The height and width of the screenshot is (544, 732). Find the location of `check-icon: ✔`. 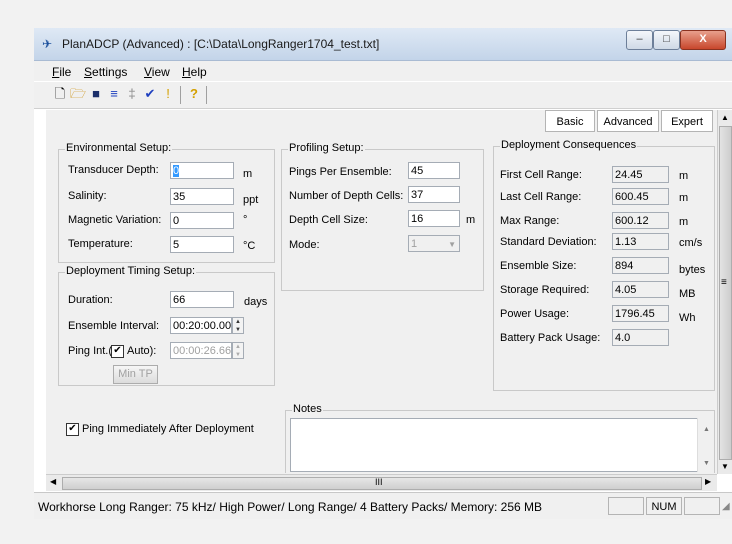

check-icon: ✔ is located at coordinates (150, 94).